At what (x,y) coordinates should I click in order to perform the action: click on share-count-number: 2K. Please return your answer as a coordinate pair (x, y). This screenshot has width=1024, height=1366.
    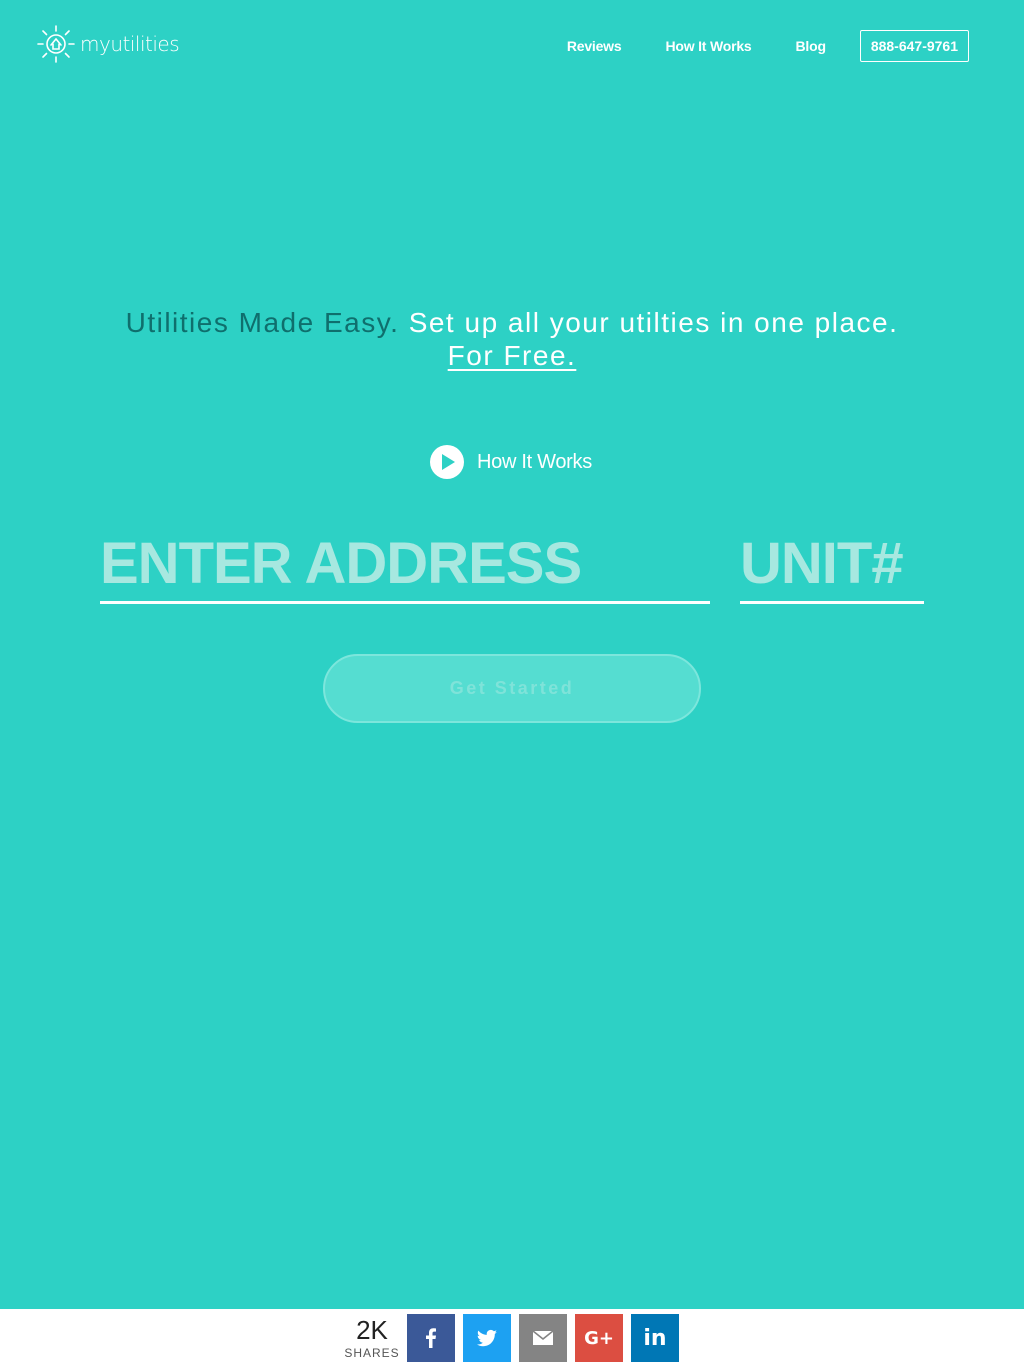
    Looking at the image, I should click on (372, 1330).